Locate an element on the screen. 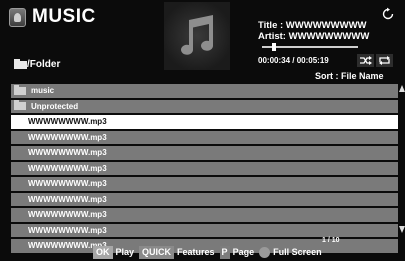 The width and height of the screenshot is (405, 261). progress-knob is located at coordinates (274, 47).